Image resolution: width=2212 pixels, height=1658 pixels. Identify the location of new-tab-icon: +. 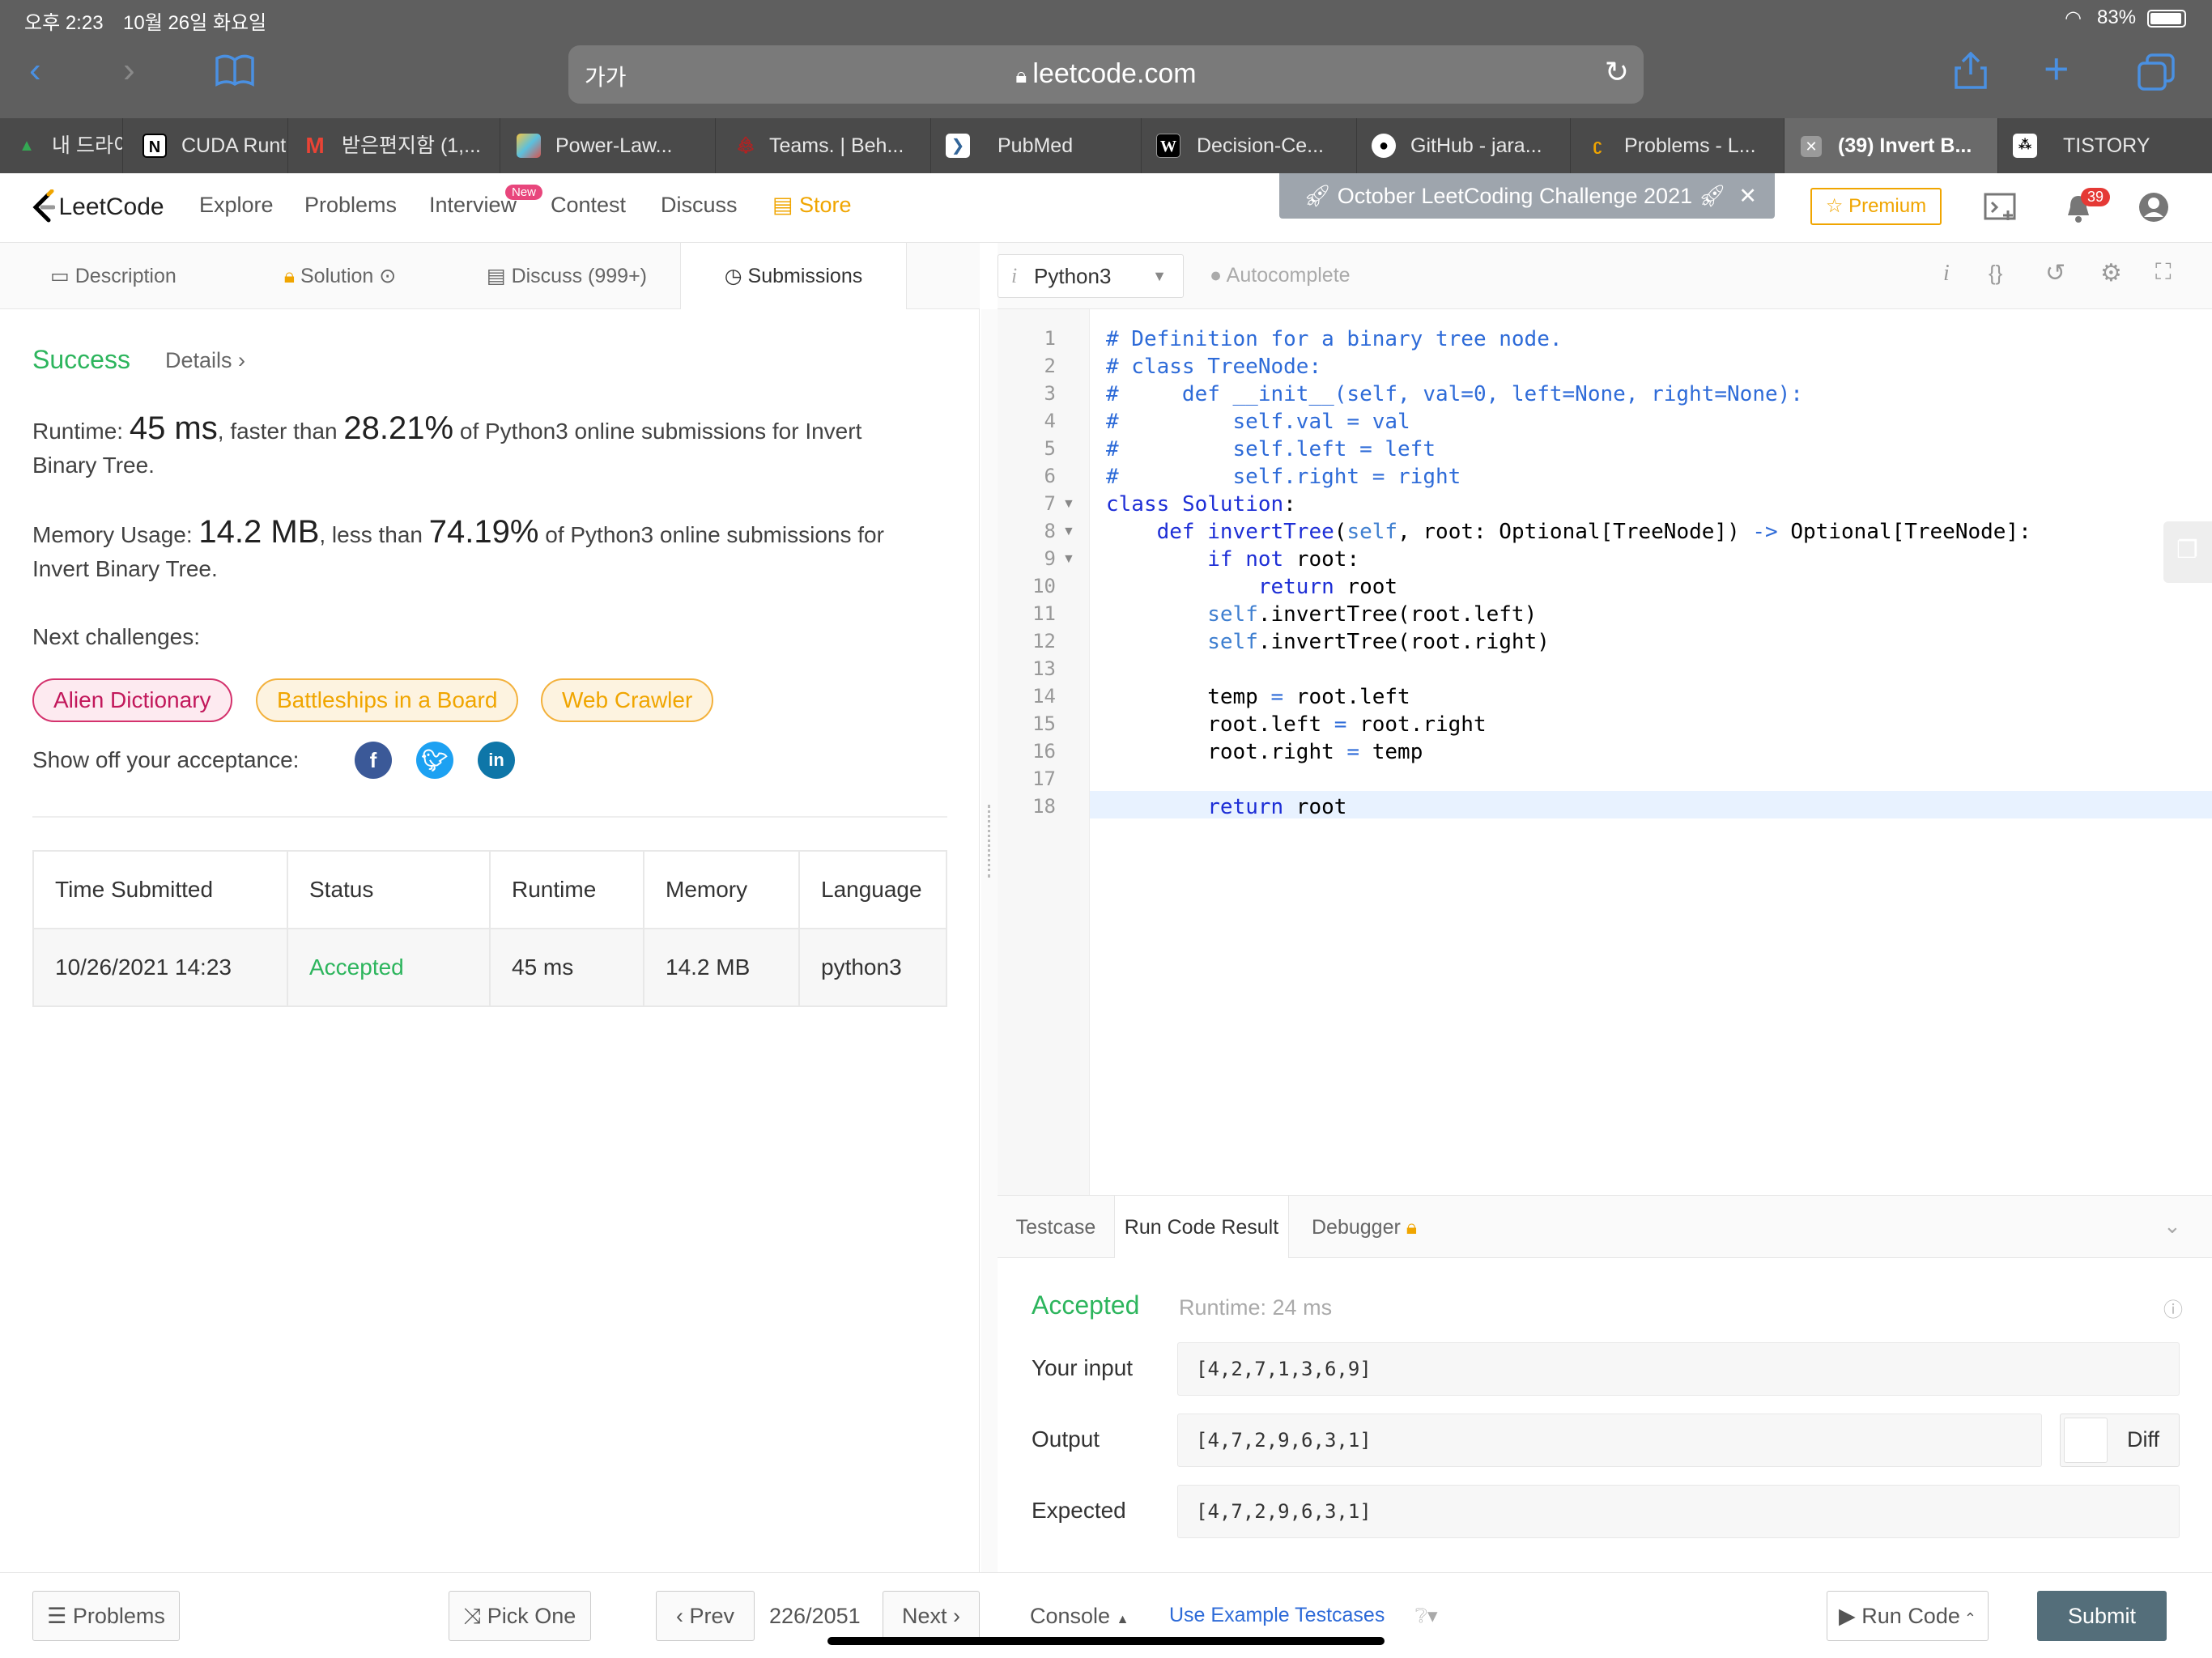
(2056, 69).